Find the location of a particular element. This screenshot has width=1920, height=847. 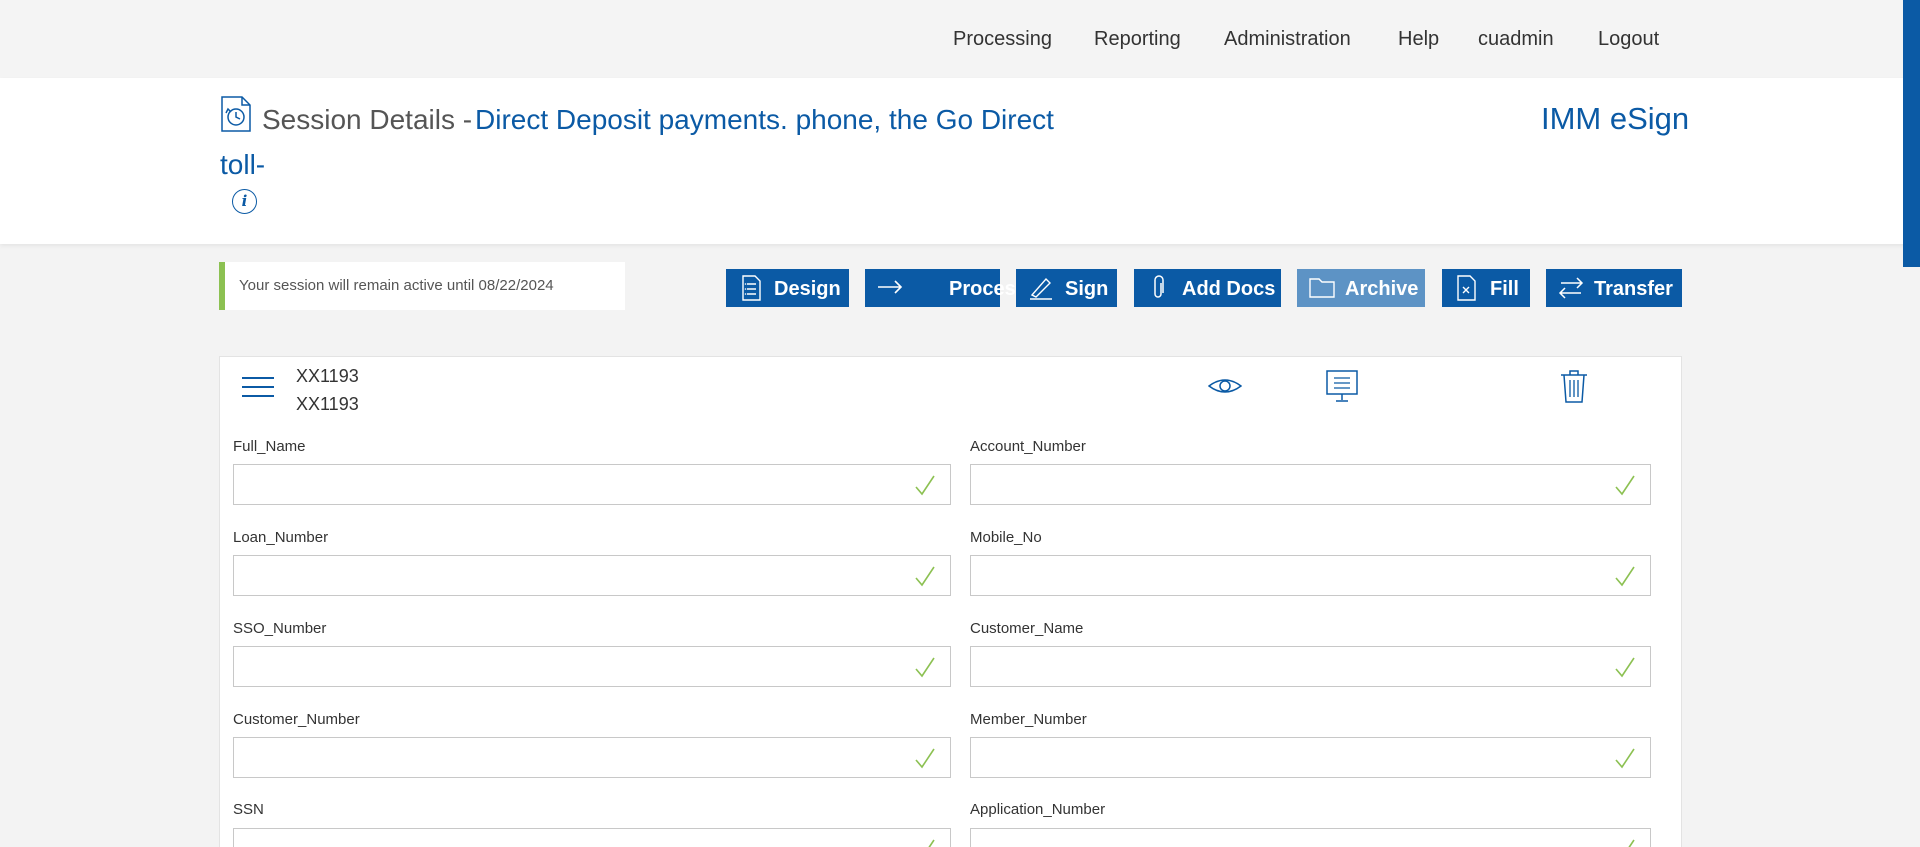

transfer-button: Transfer is located at coordinates (1614, 288).